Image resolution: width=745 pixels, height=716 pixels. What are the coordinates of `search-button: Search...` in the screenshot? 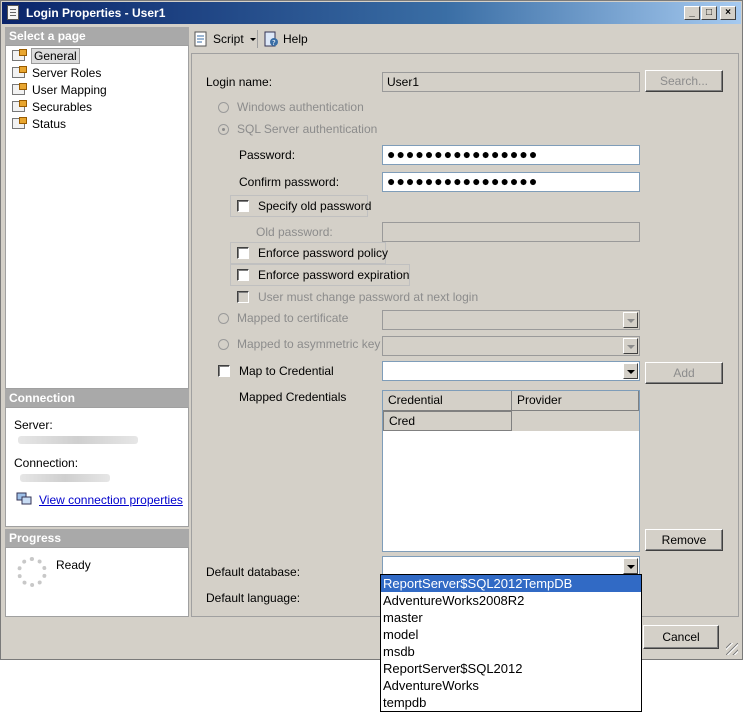 It's located at (684, 81).